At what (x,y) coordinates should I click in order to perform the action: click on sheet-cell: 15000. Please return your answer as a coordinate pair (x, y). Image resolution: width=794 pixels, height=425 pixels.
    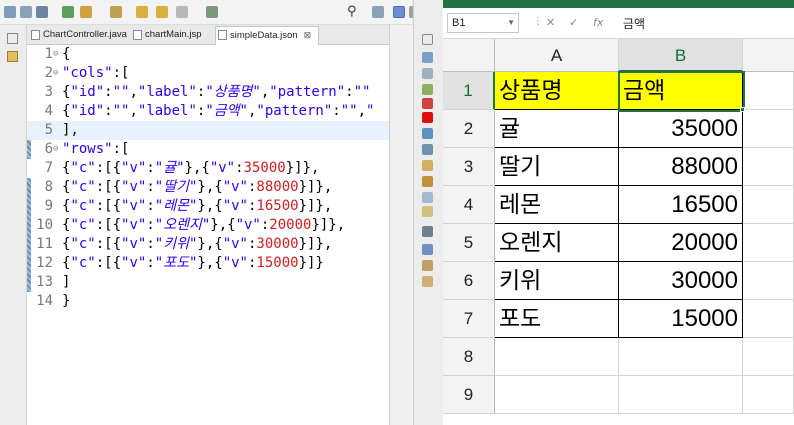
    Looking at the image, I should click on (681, 319).